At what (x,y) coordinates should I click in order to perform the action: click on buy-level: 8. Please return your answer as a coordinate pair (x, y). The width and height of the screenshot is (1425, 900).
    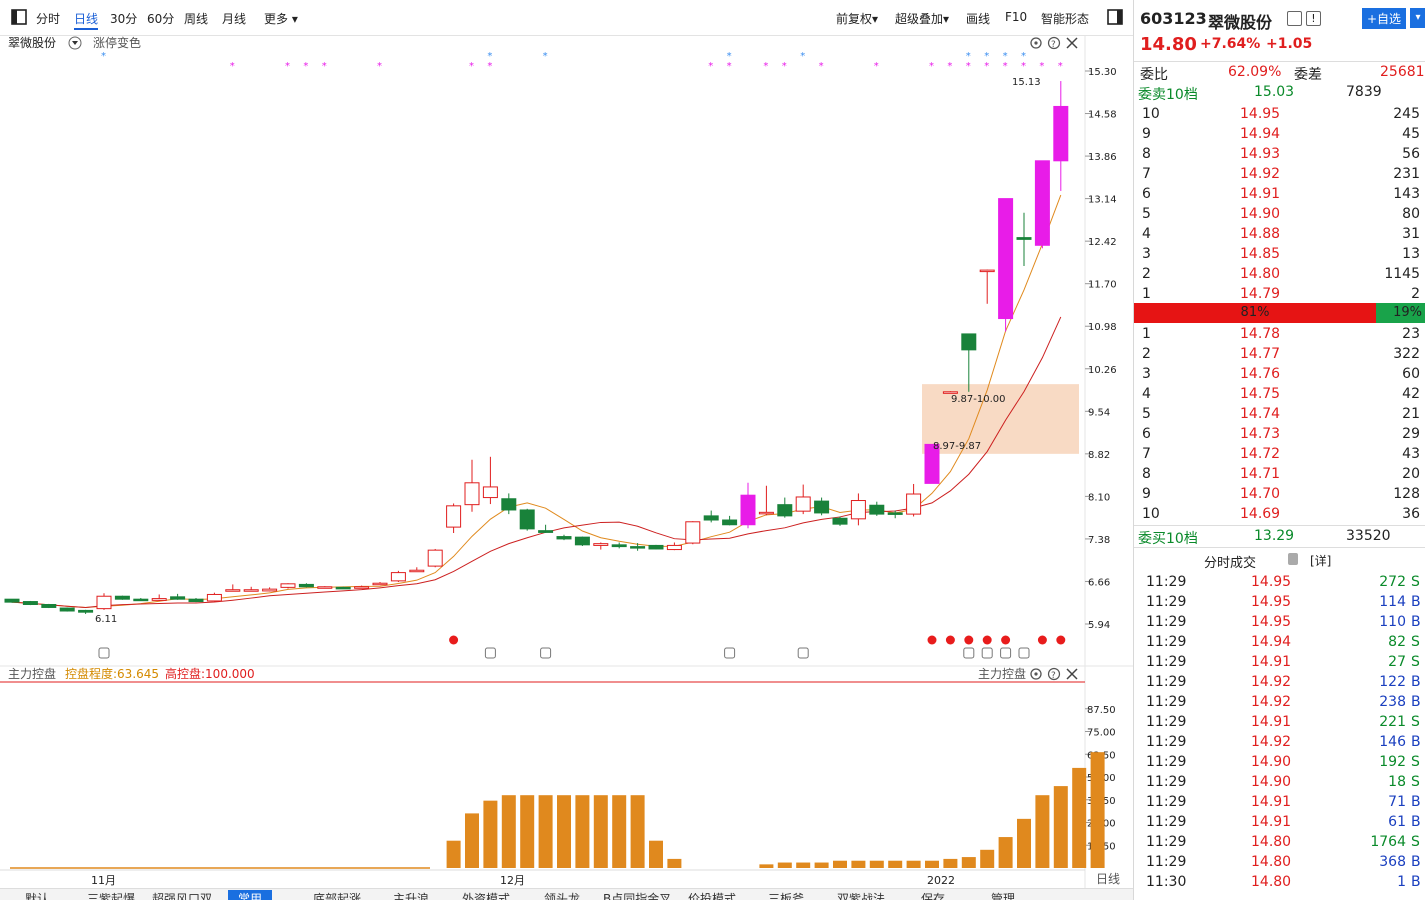
    Looking at the image, I should click on (1146, 474).